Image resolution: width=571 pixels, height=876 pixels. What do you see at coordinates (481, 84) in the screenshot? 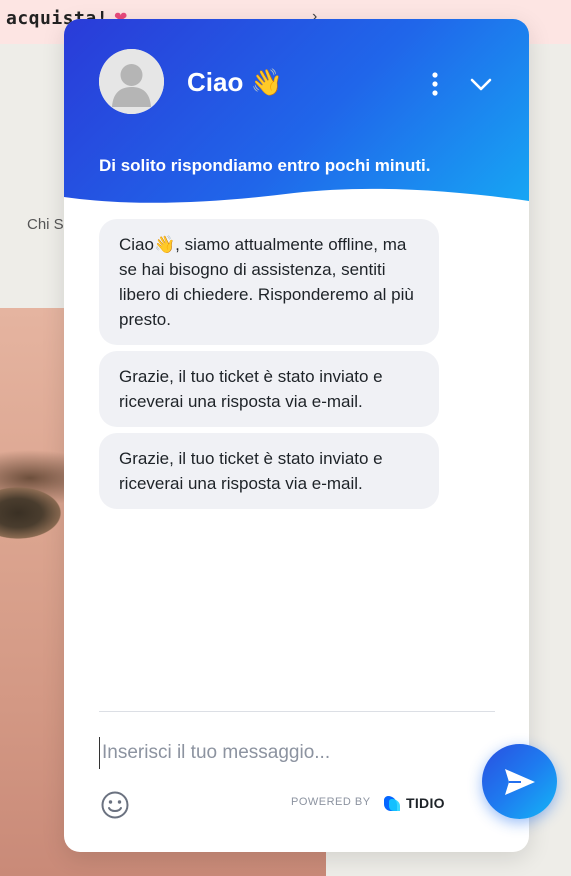
I see `chevron-down-icon` at bounding box center [481, 84].